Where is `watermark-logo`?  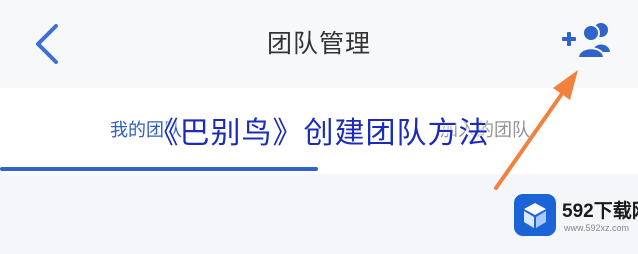
watermark-logo is located at coordinates (535, 215).